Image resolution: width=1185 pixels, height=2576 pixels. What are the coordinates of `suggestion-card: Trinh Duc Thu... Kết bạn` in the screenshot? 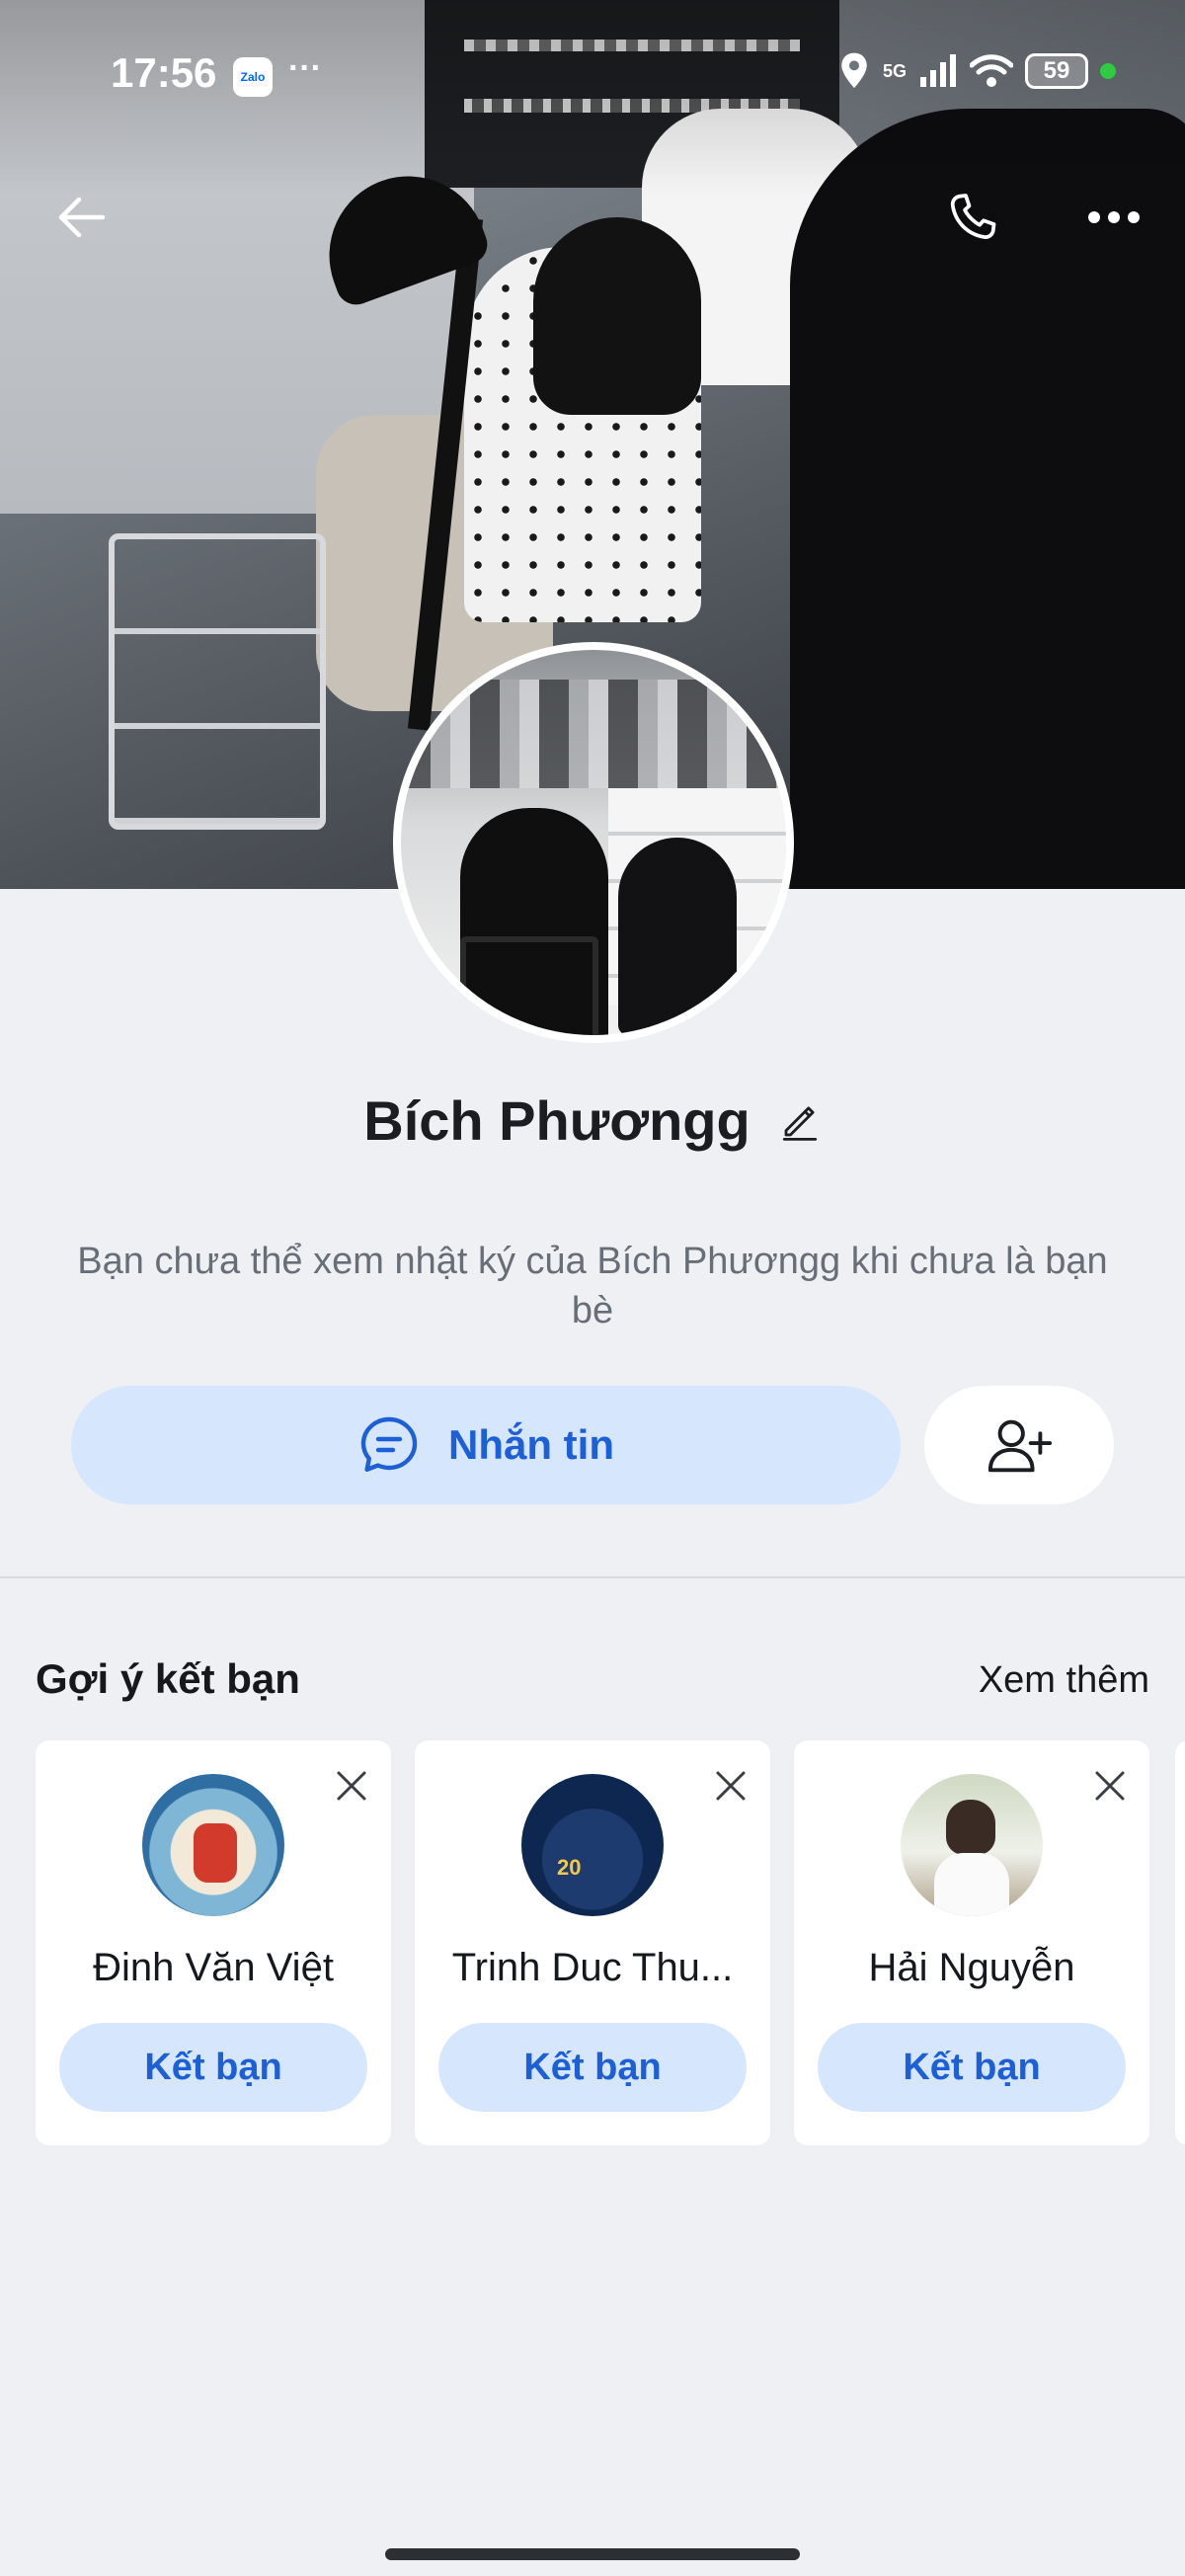 It's located at (592, 1942).